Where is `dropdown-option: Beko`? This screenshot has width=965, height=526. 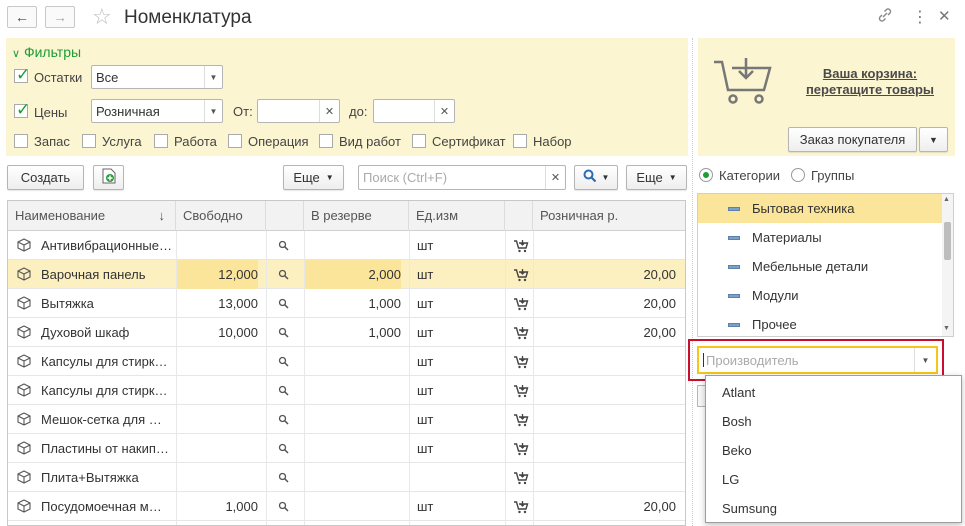
dropdown-option: Beko is located at coordinates (737, 450).